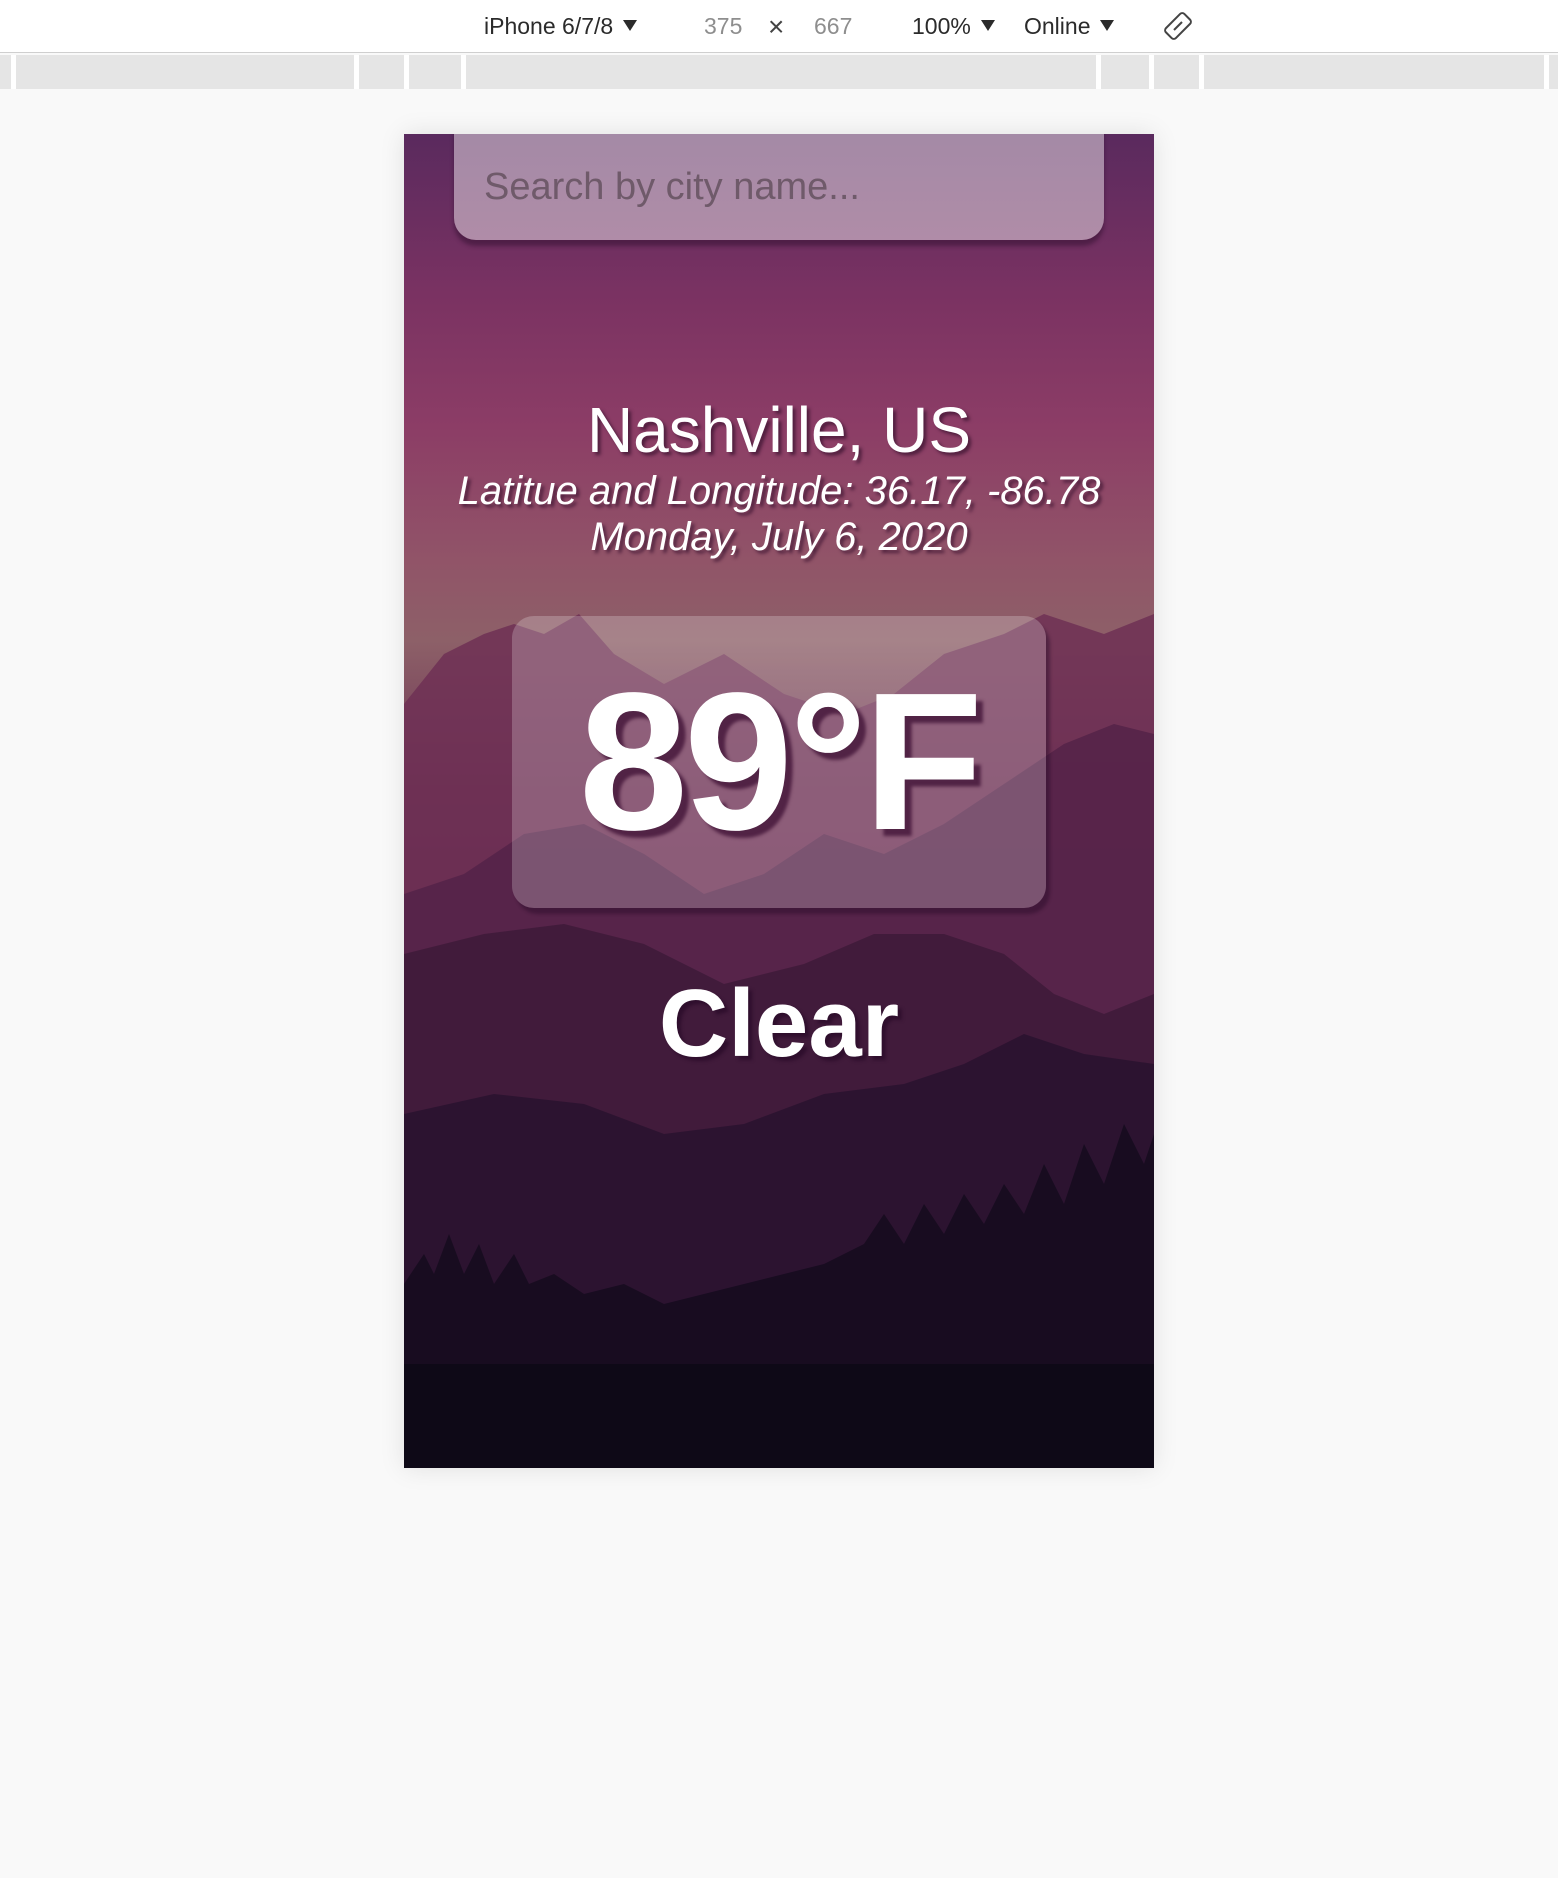  Describe the element at coordinates (833, 26) in the screenshot. I see `height-input: 667` at that location.